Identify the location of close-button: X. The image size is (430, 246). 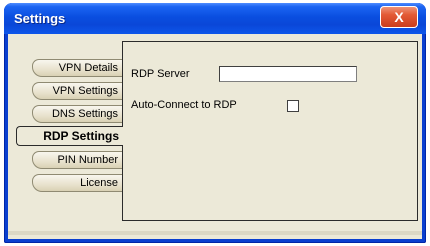
(399, 17).